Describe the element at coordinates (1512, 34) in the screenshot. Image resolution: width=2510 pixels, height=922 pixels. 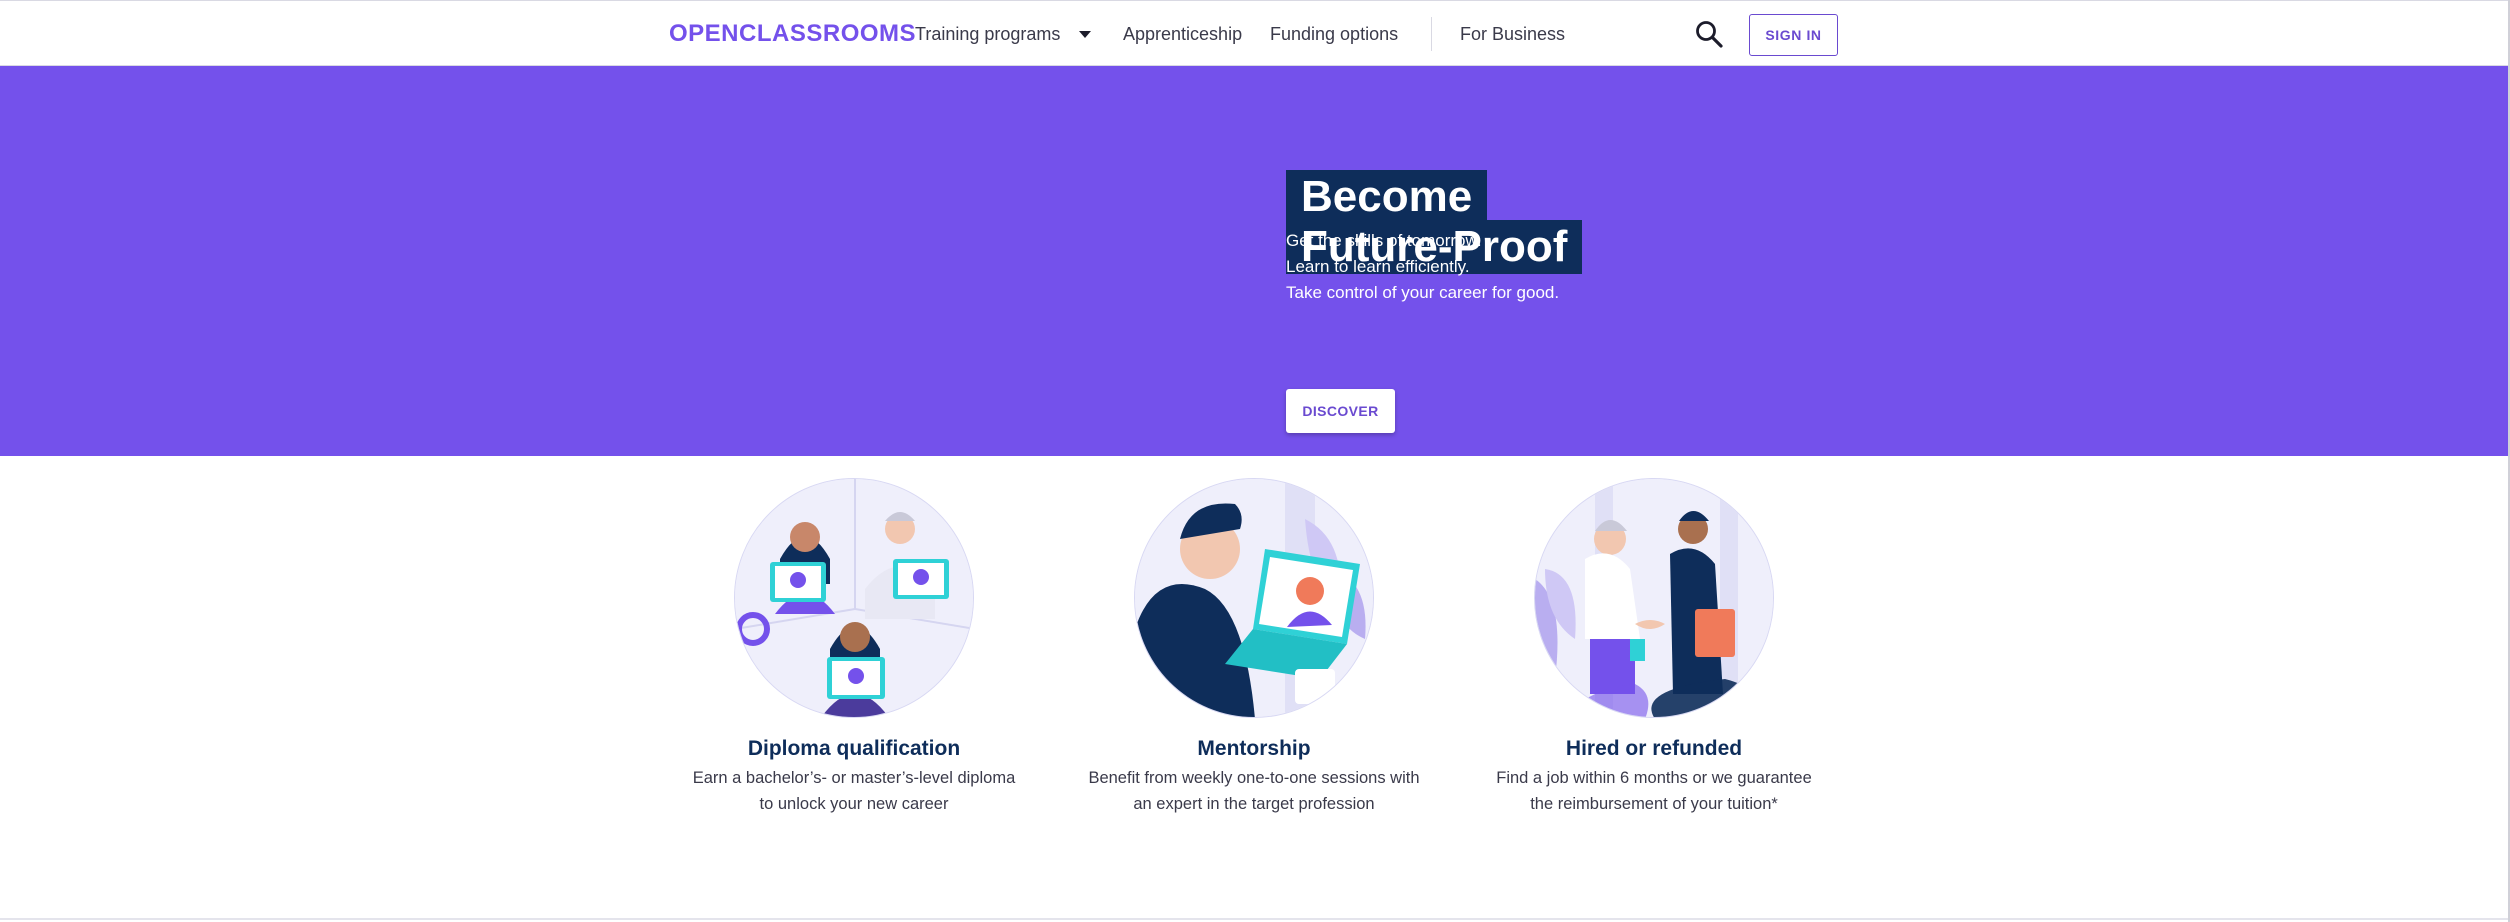
I see `nav-for-business: For Business` at that location.